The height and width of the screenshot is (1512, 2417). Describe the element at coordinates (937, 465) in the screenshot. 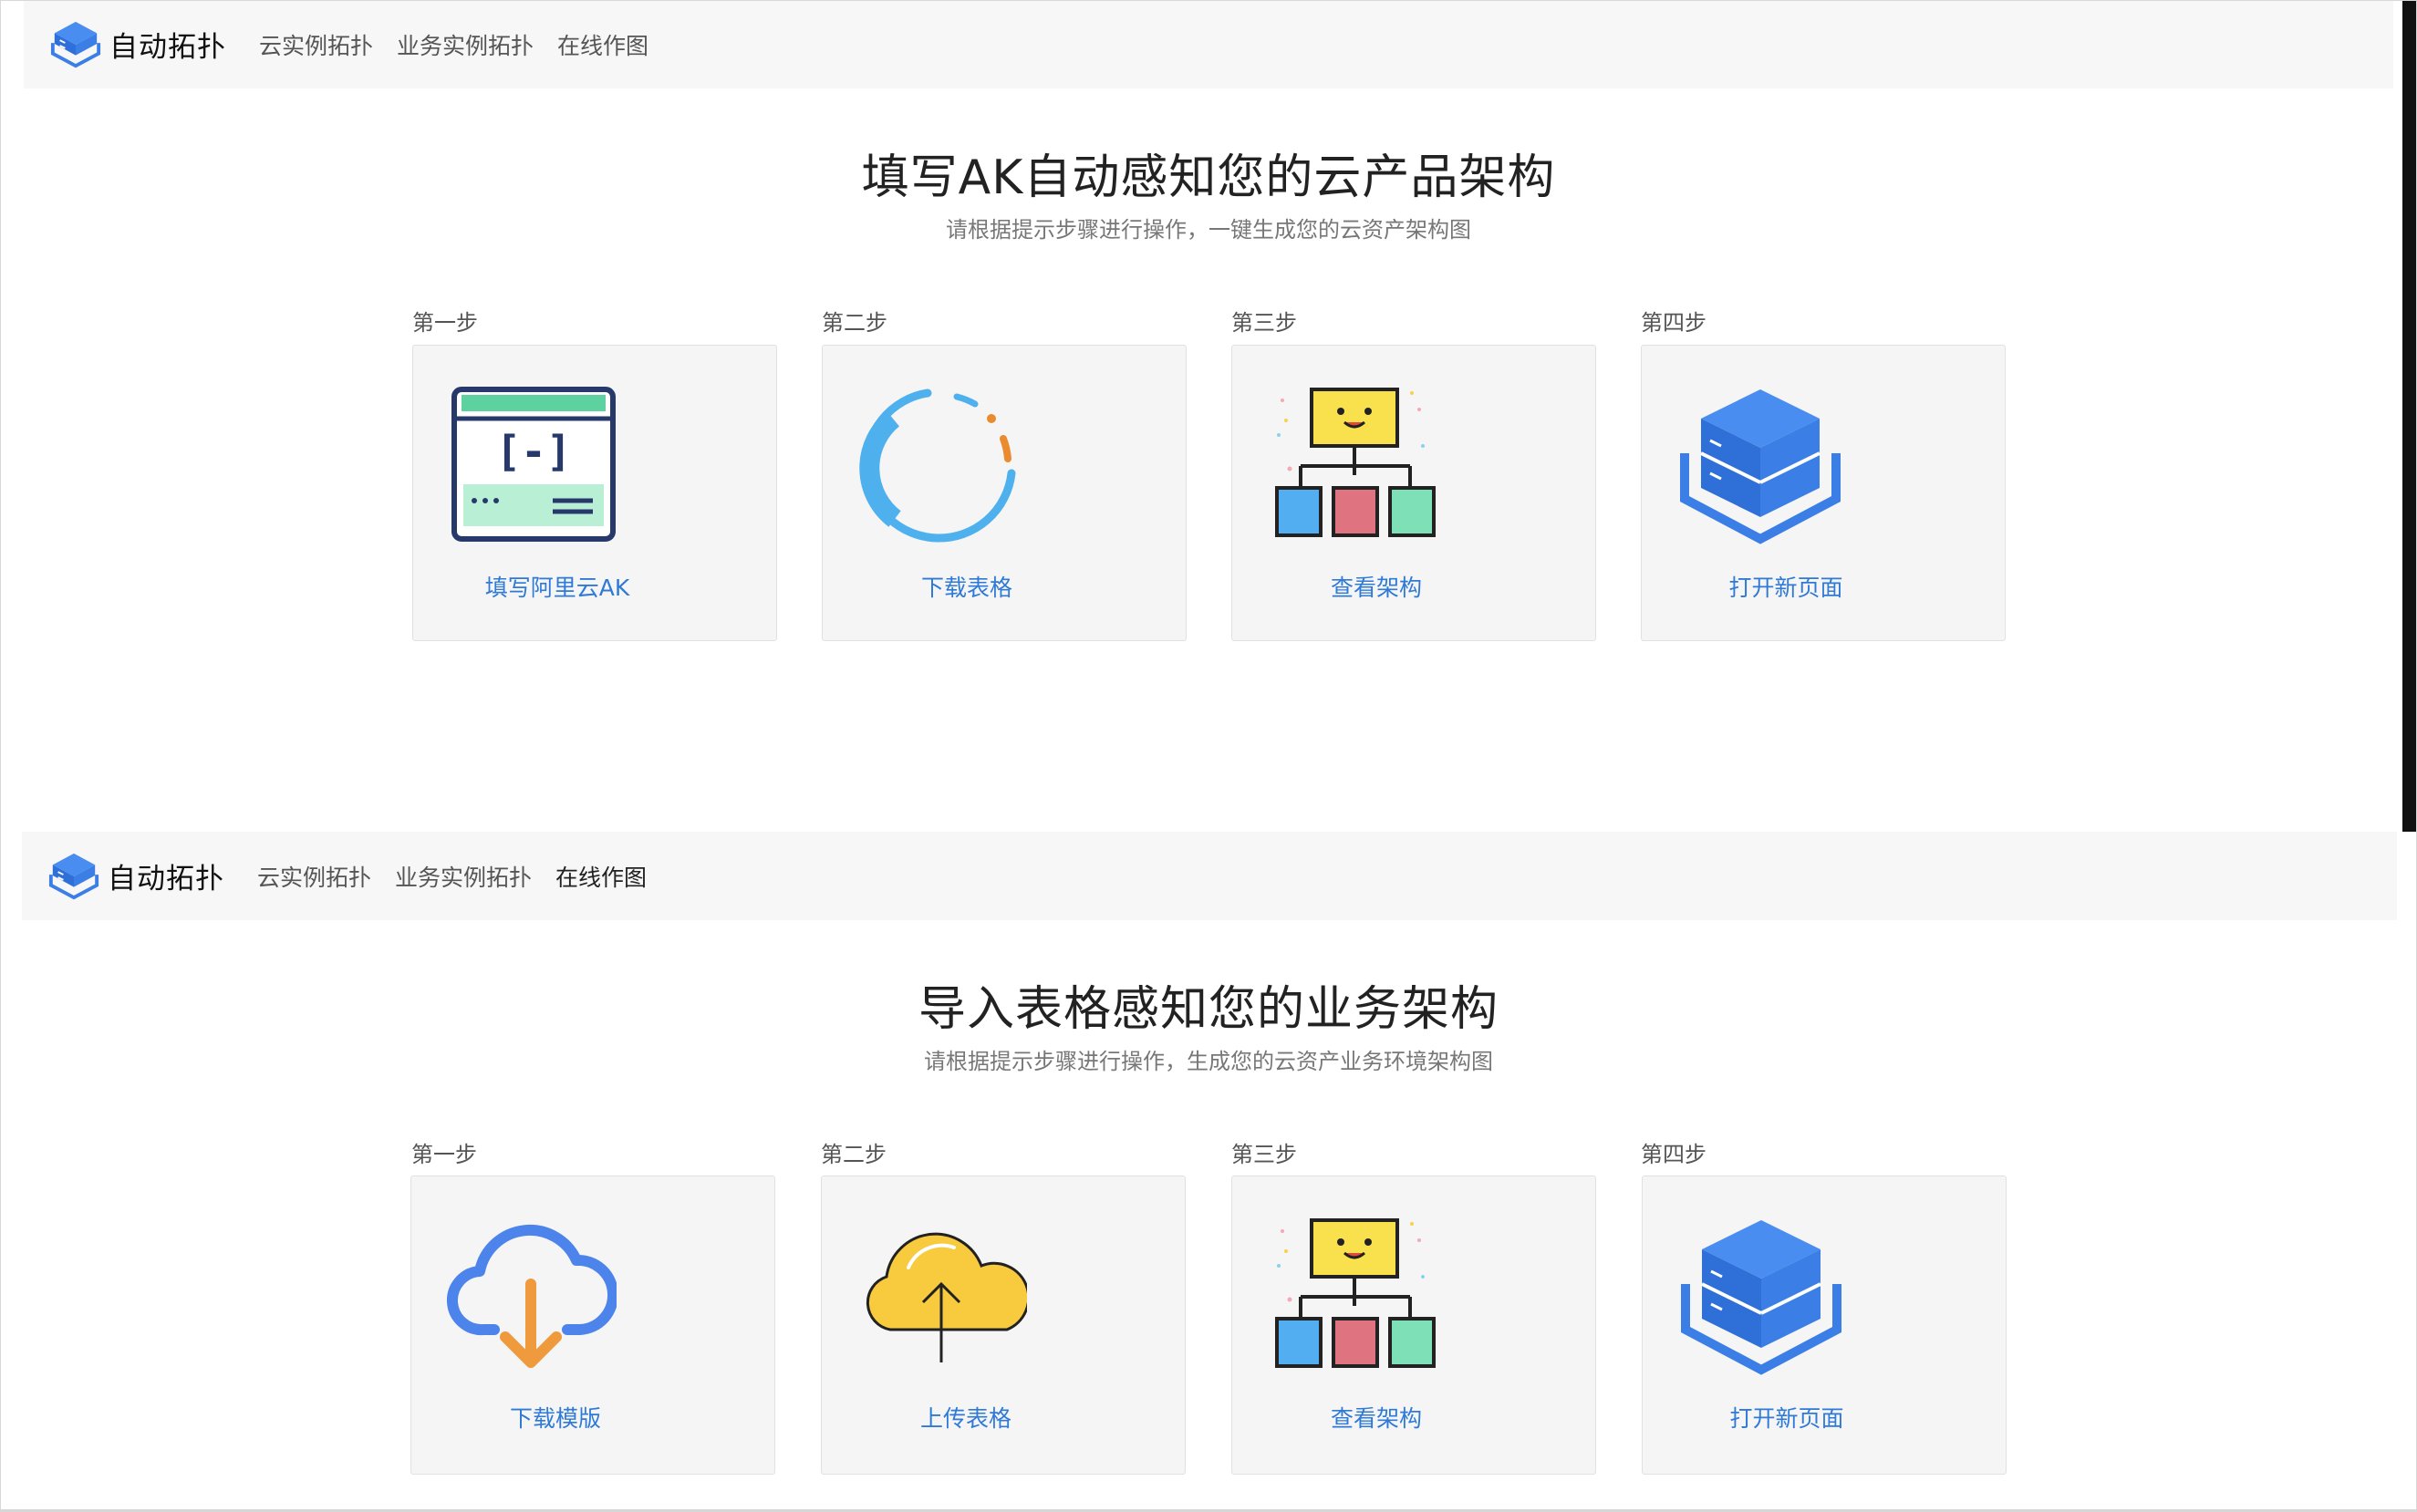

I see `loading-ring-icon` at that location.